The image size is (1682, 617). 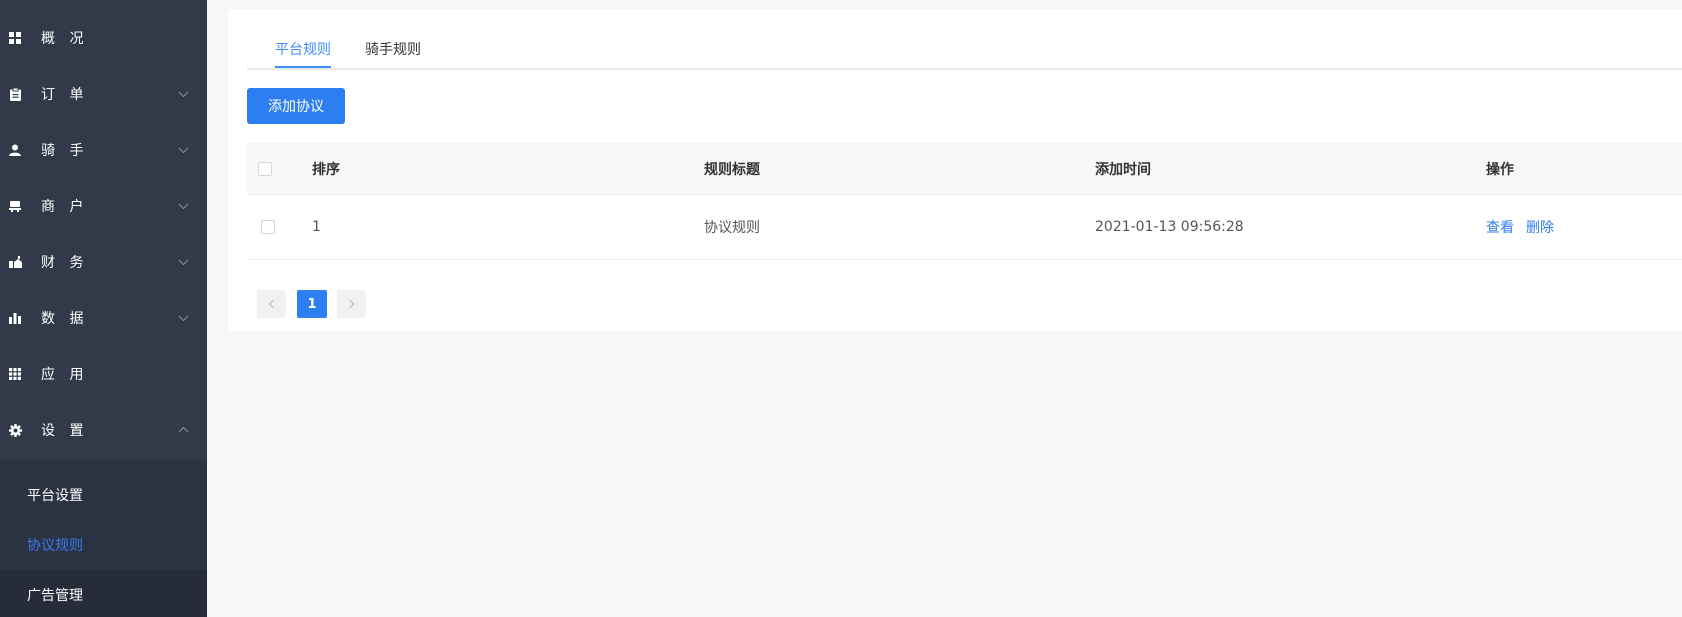 I want to click on header-title: 规则标题, so click(x=732, y=169).